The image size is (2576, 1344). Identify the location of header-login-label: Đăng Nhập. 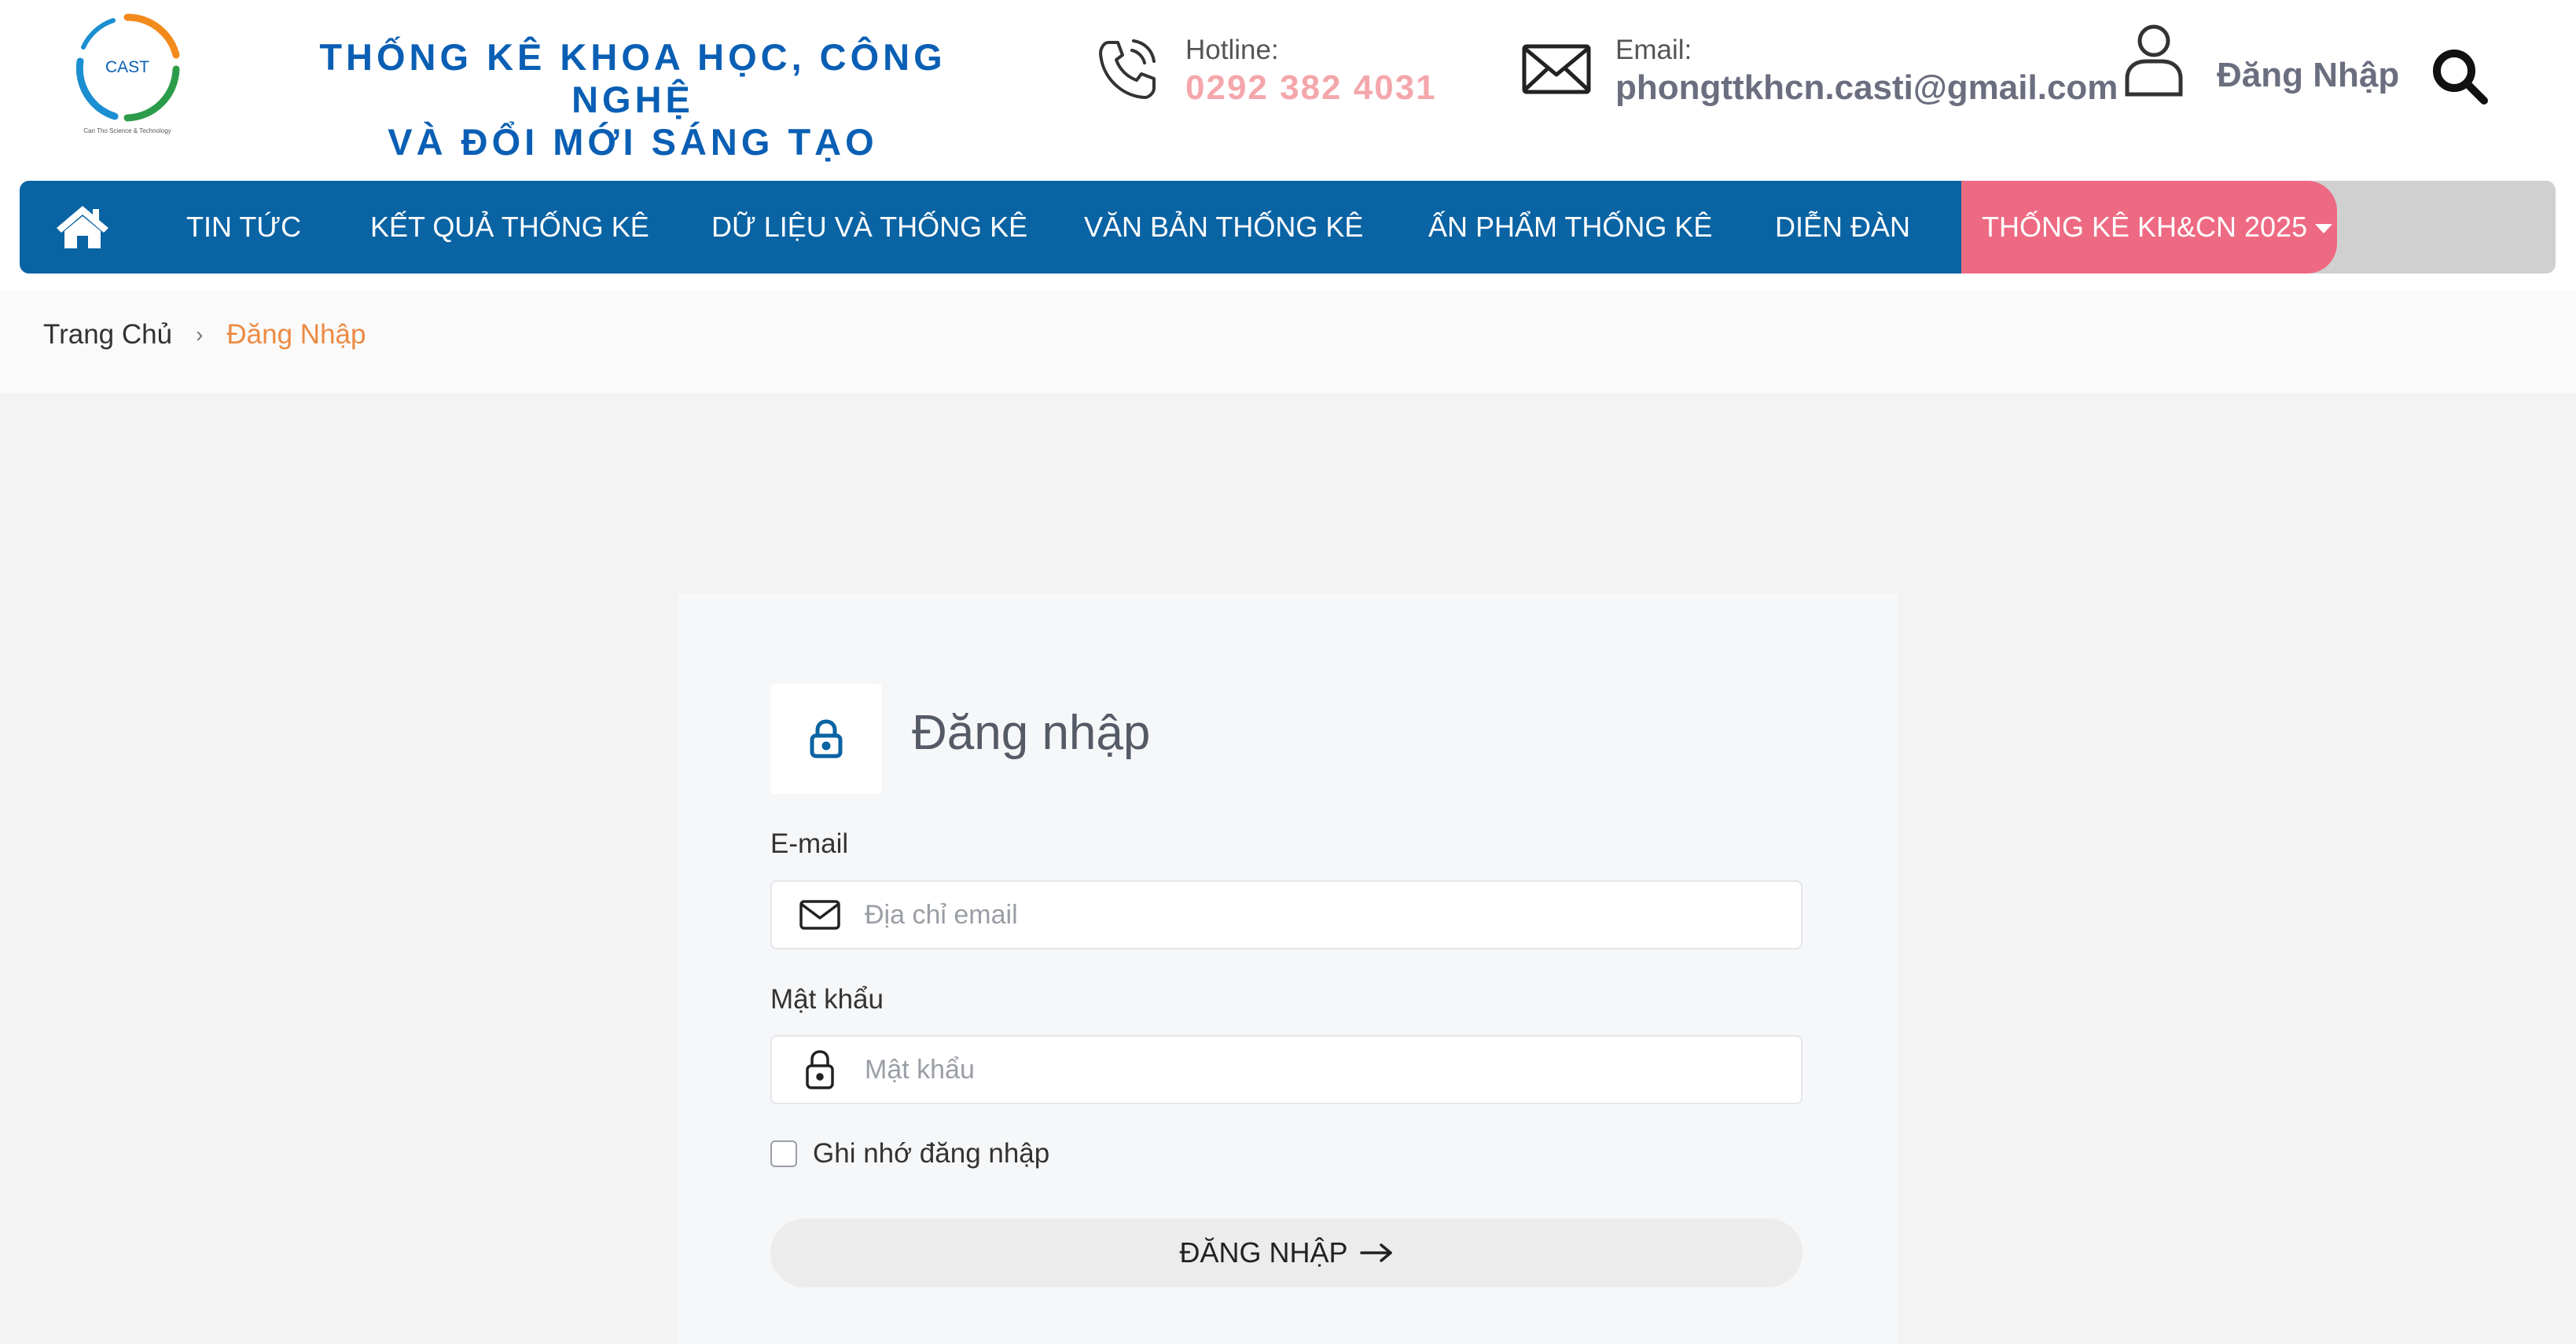
(2308, 74).